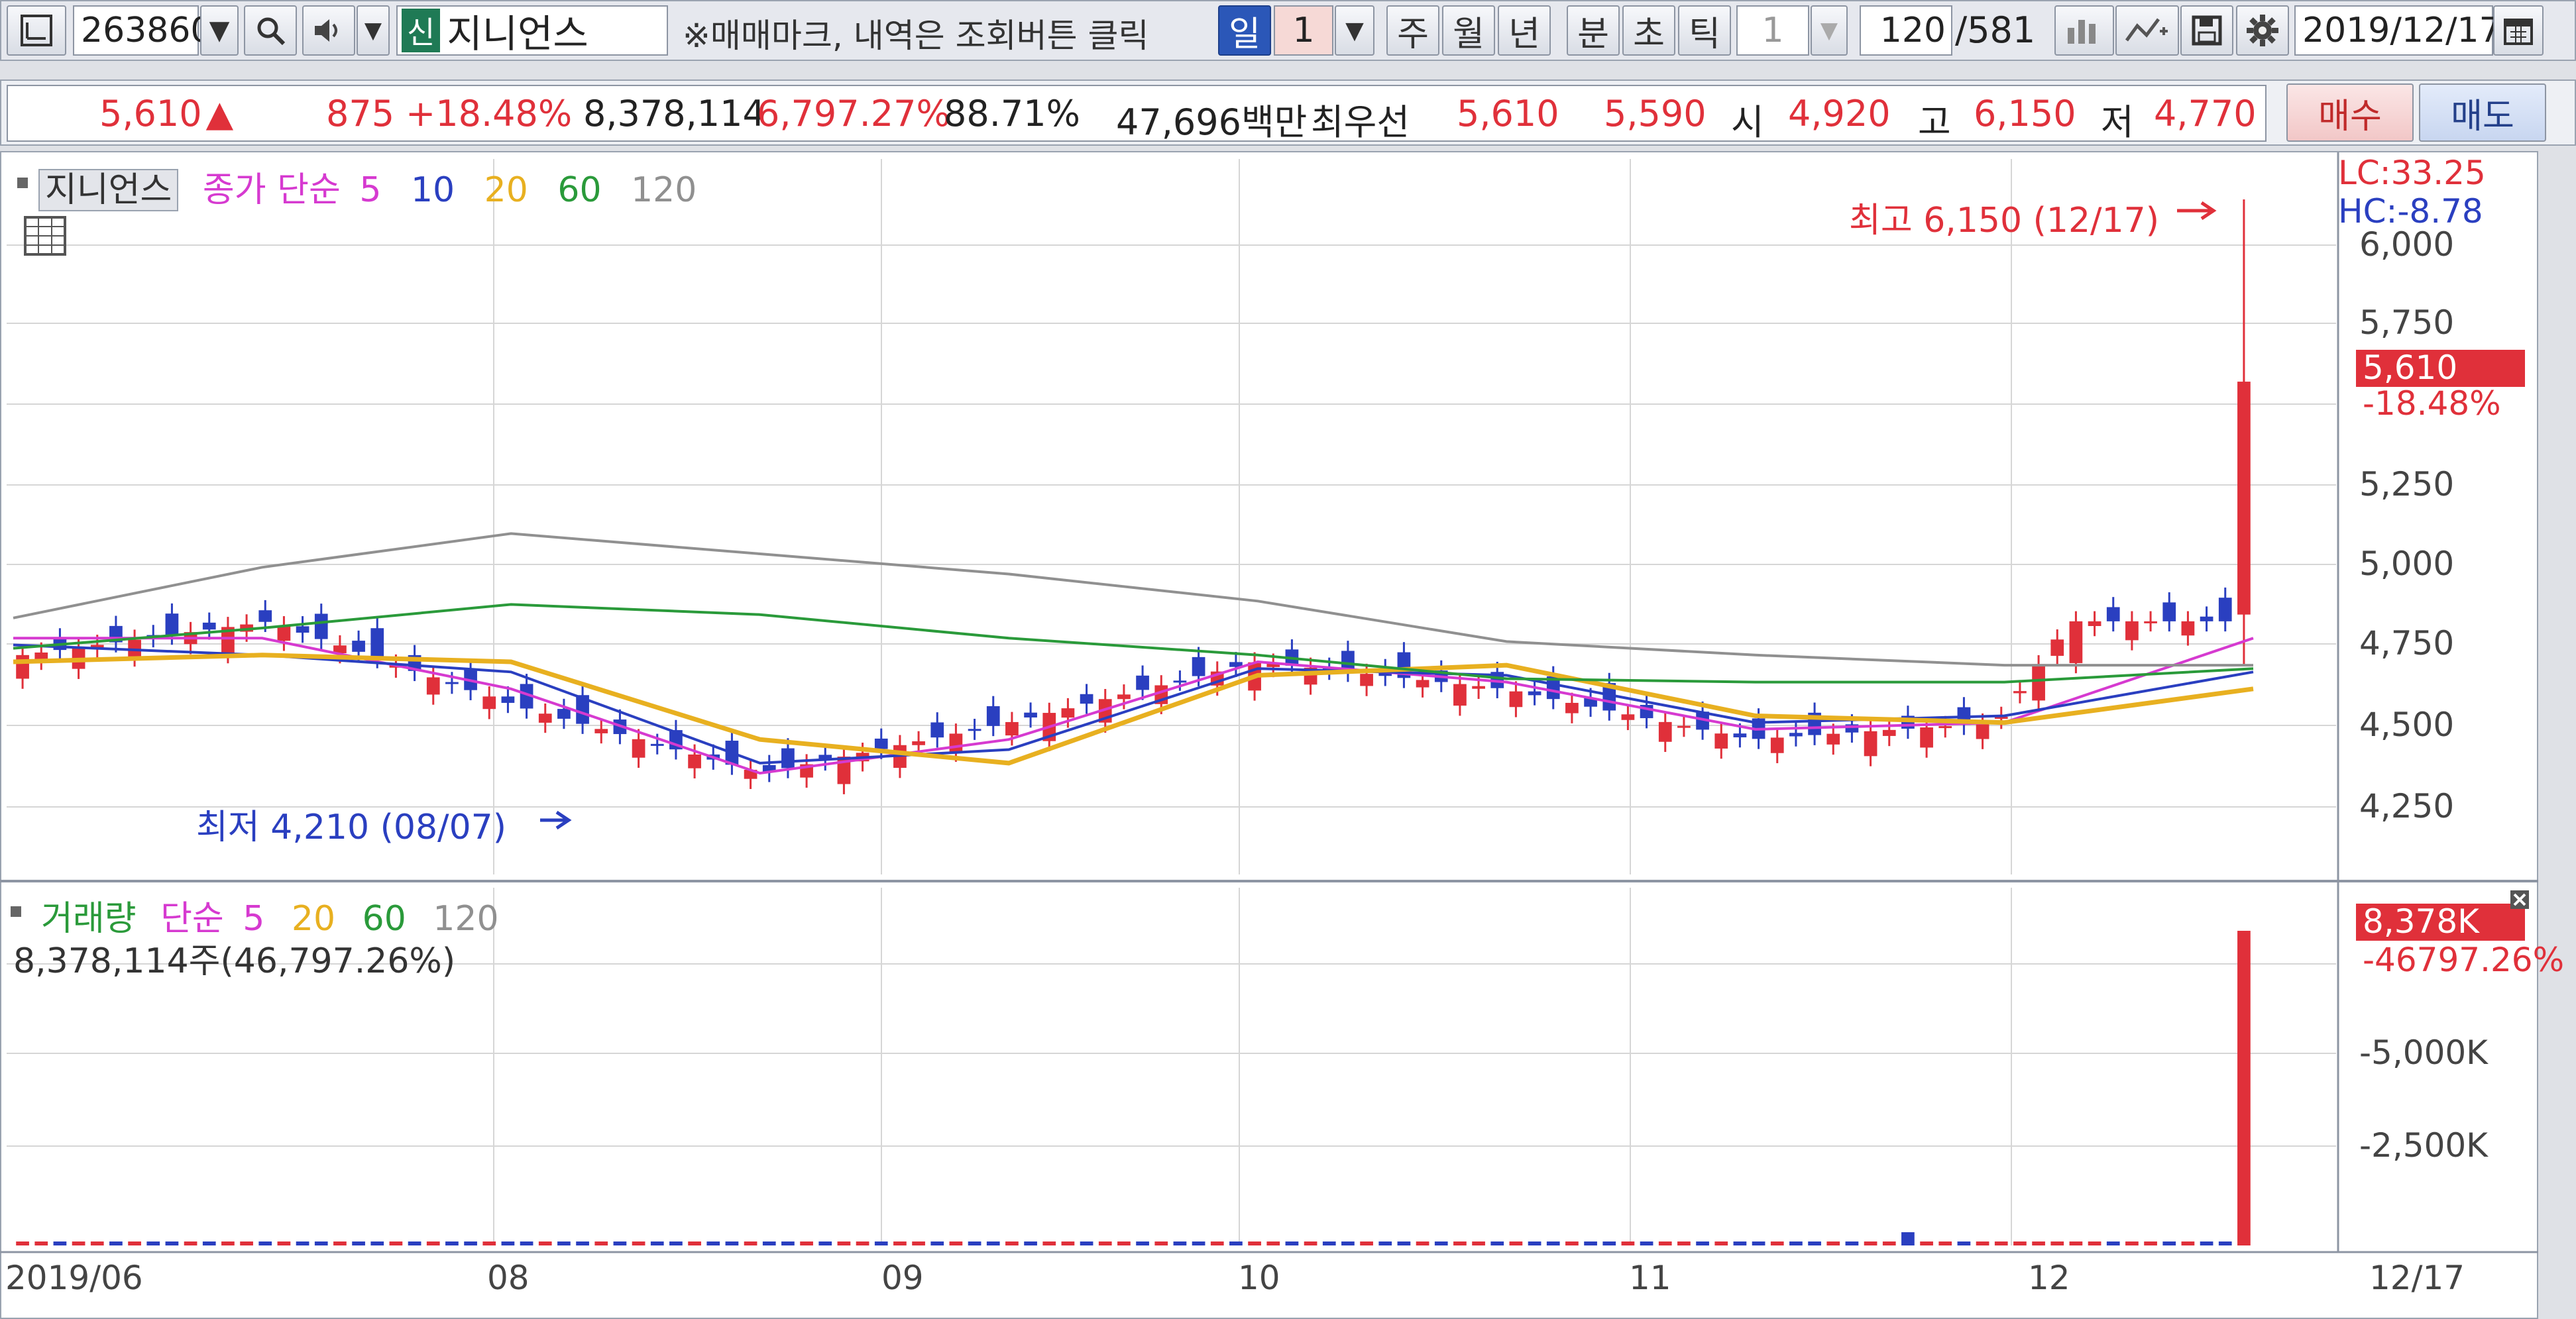 This screenshot has height=1319, width=2576. I want to click on period-count-dropdown: ▼, so click(1354, 31).